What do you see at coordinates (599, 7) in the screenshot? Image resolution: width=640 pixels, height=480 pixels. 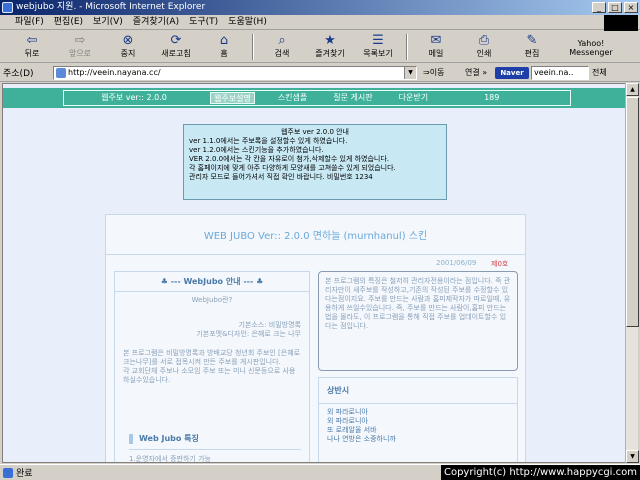 I see `minimize-button: _` at bounding box center [599, 7].